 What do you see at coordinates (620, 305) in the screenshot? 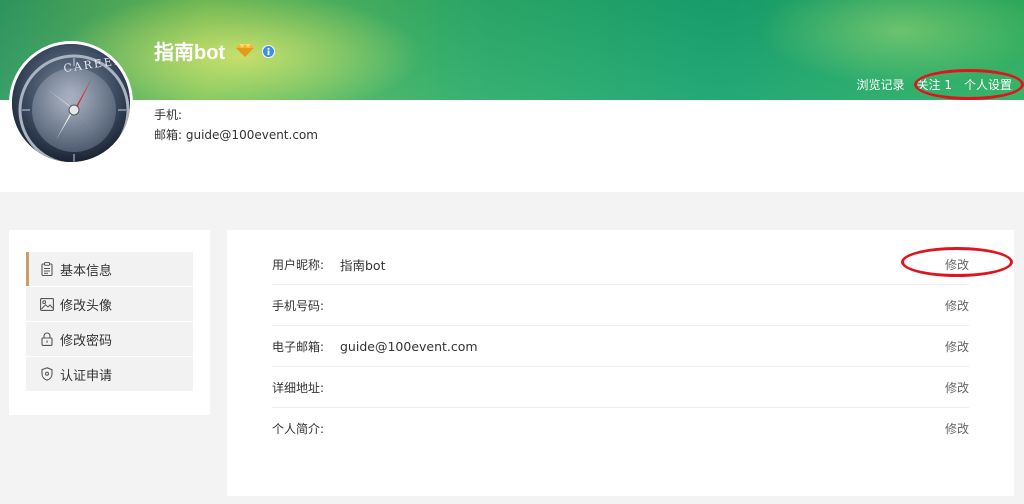
I see `info-row-phone: 手机号码: 修改` at bounding box center [620, 305].